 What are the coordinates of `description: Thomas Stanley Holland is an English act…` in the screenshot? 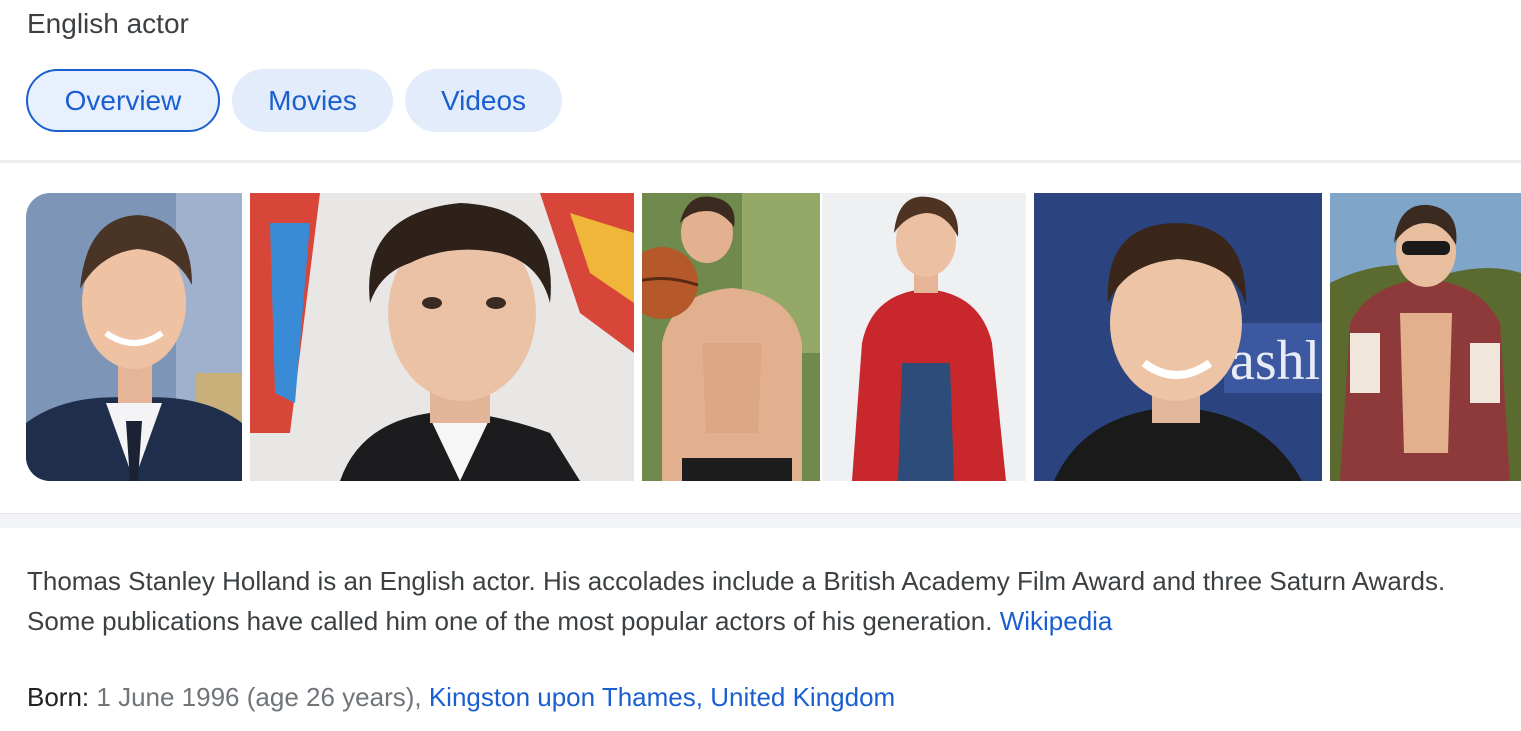 It's located at (762, 601).